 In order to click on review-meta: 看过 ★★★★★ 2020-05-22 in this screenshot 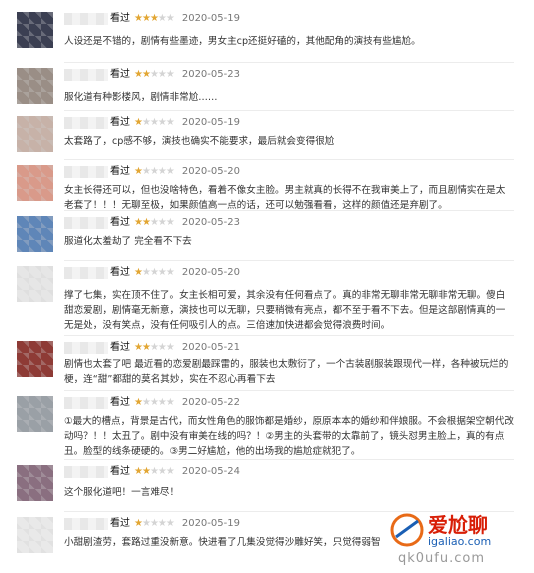, I will do `click(175, 403)`.